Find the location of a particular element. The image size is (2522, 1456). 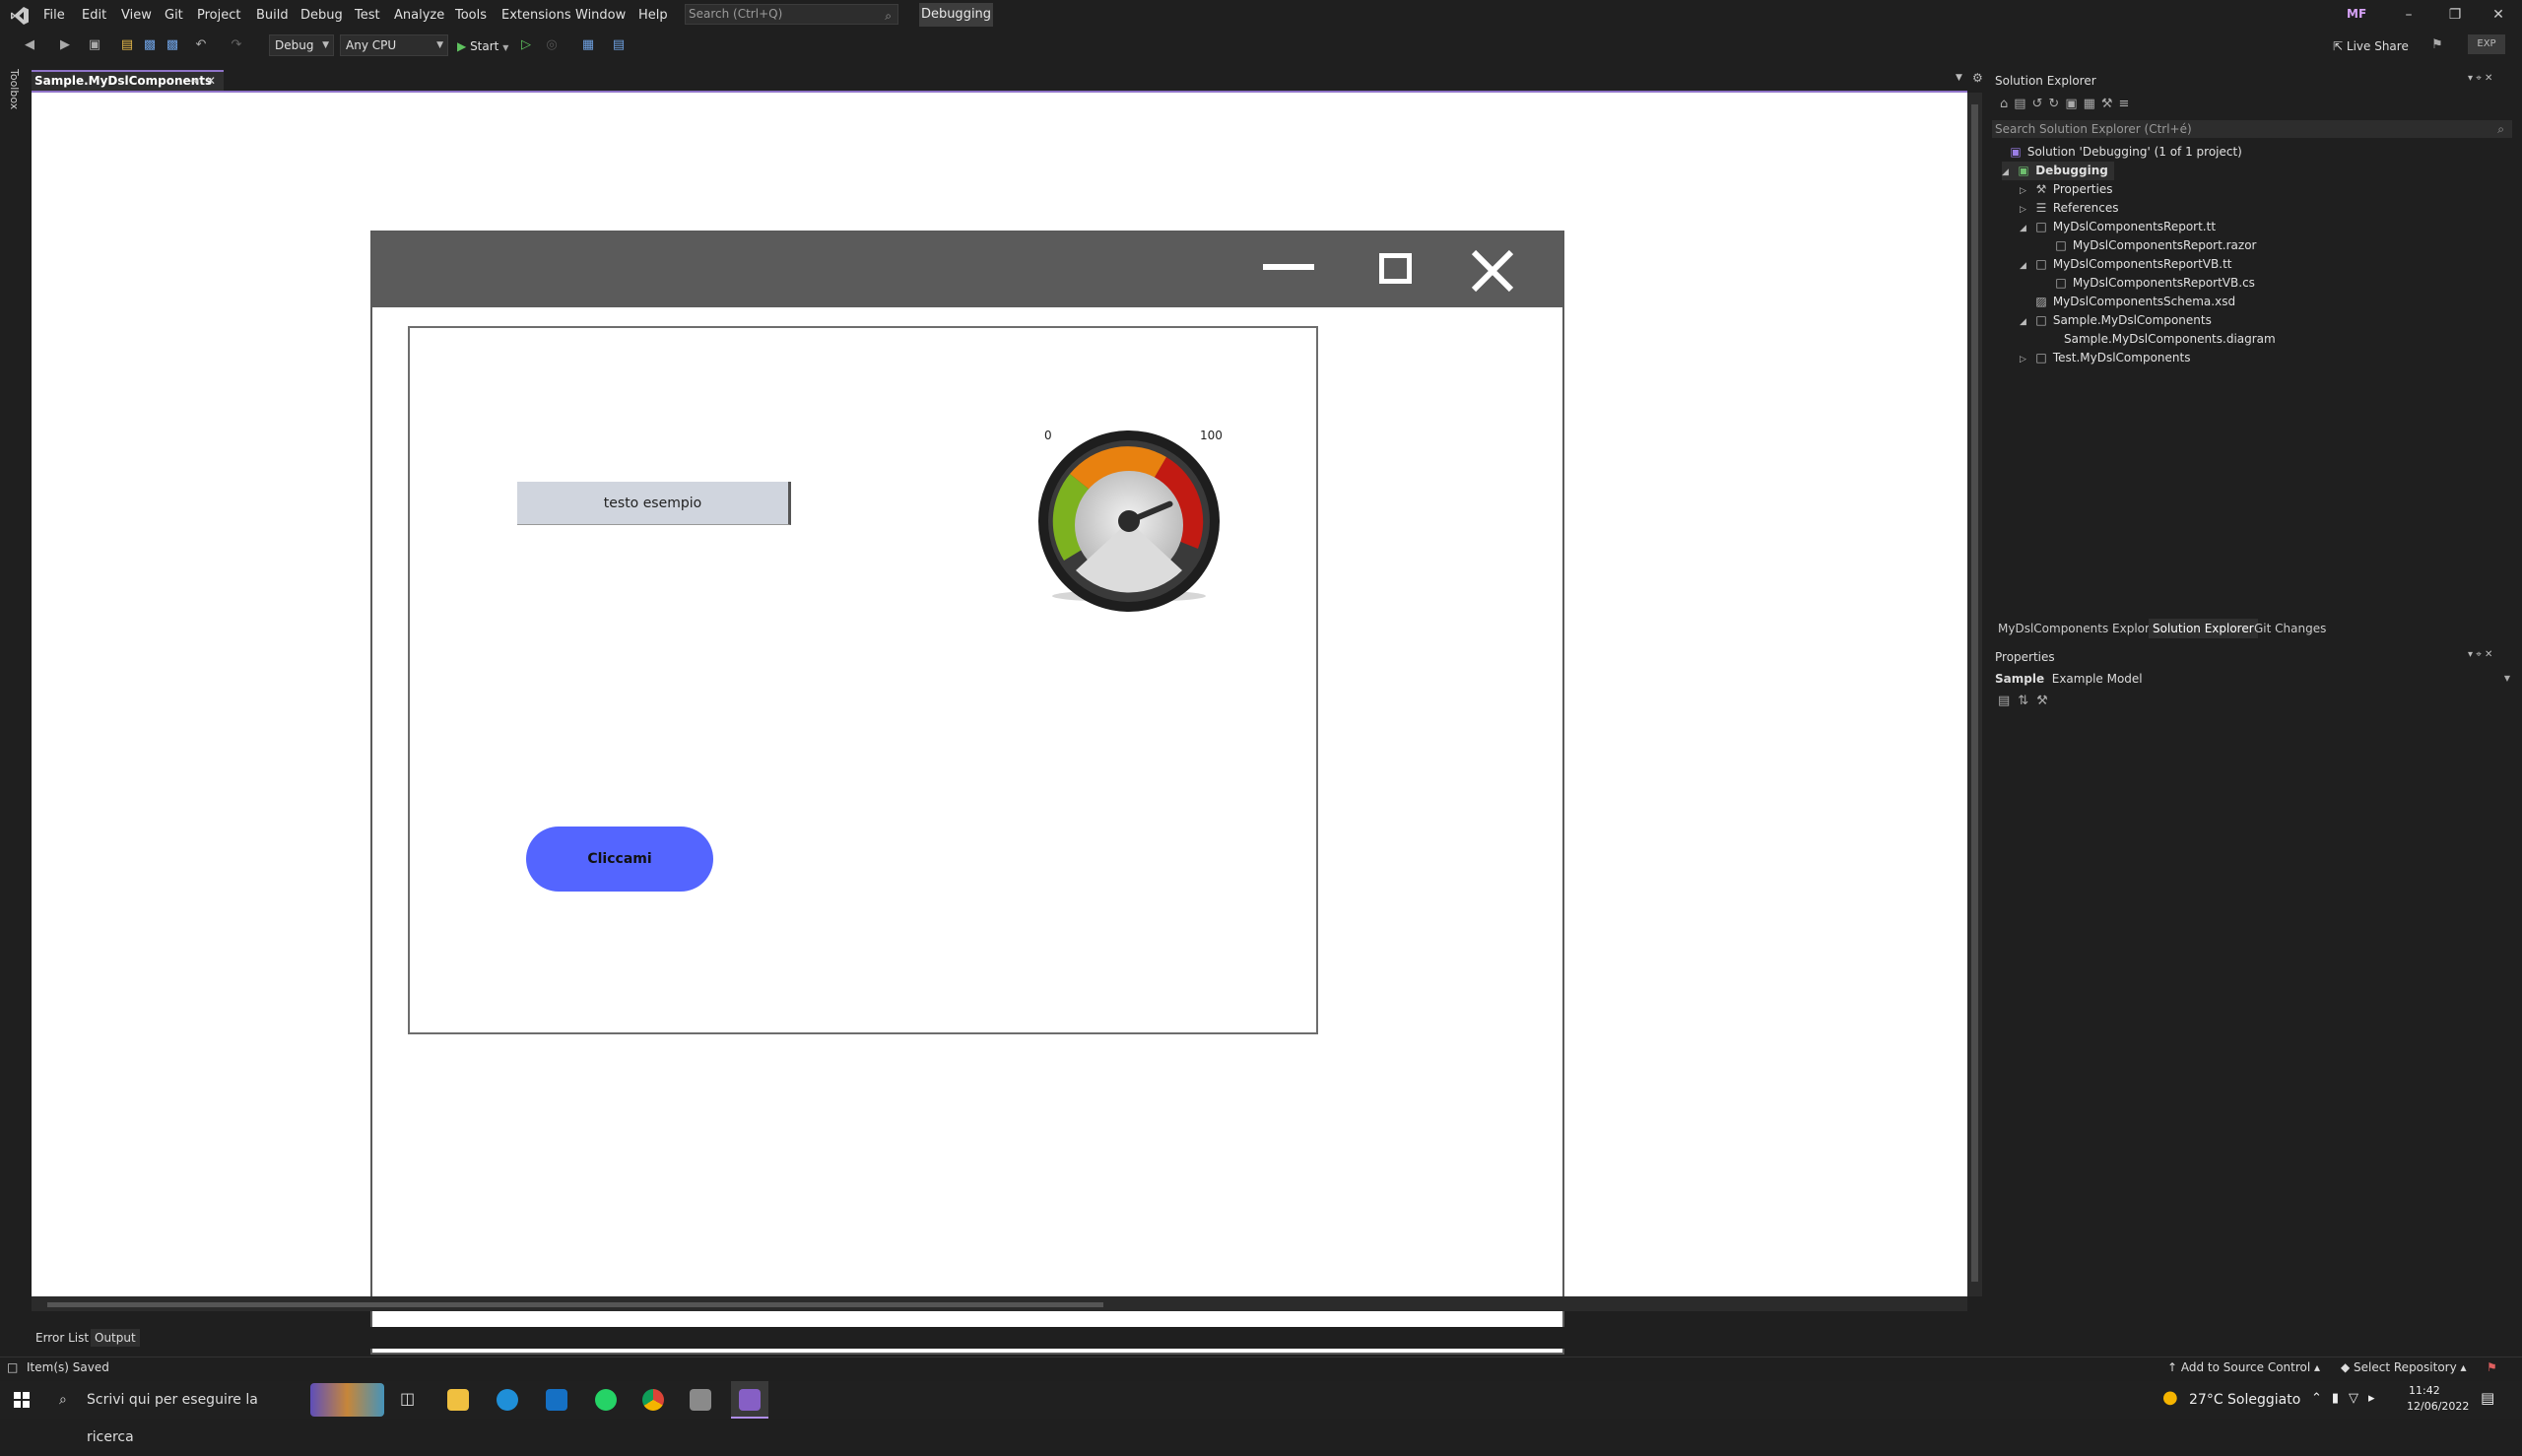

tab-overflow-icon: ▼ is located at coordinates (1959, 78).